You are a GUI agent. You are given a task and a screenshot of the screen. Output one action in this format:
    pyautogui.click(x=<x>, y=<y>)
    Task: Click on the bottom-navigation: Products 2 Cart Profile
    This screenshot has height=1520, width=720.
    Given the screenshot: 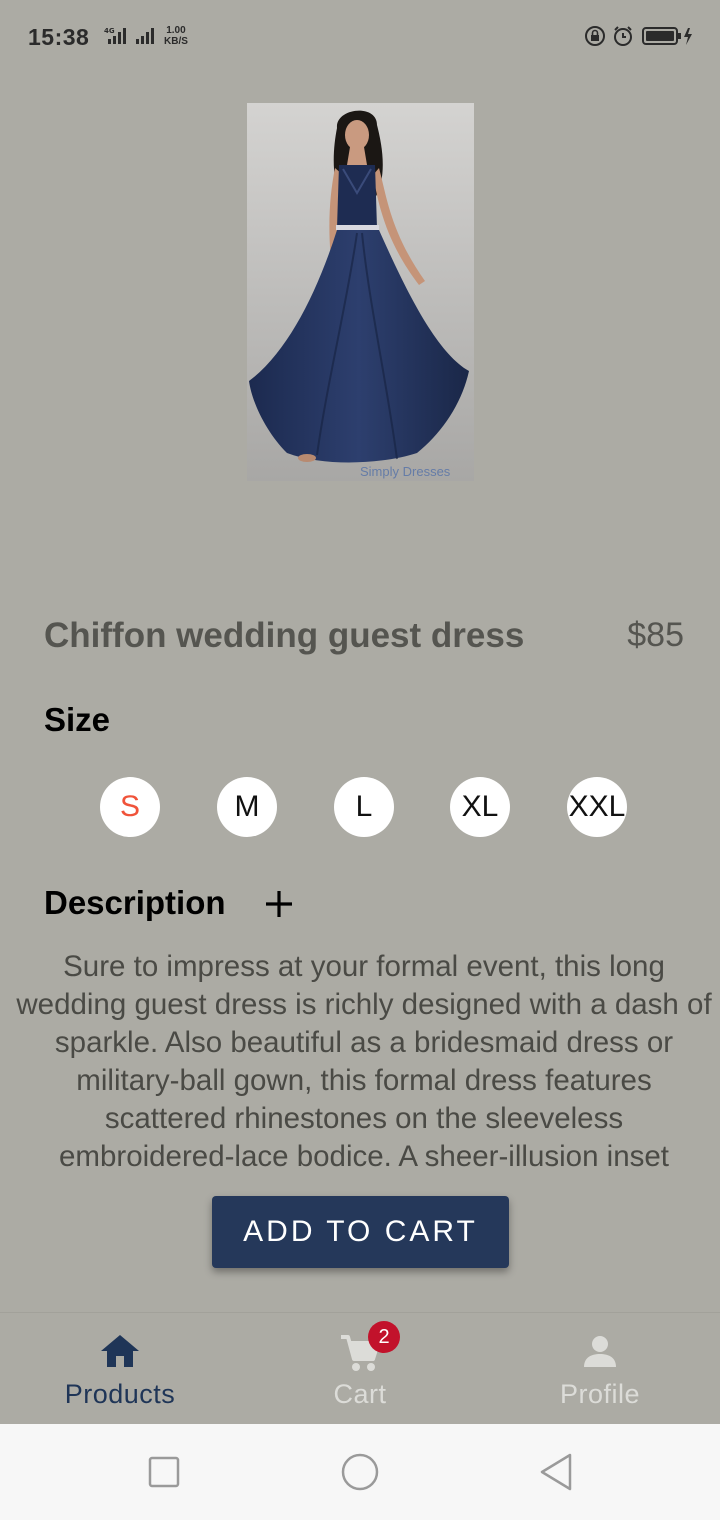 What is the action you would take?
    pyautogui.click(x=360, y=1368)
    